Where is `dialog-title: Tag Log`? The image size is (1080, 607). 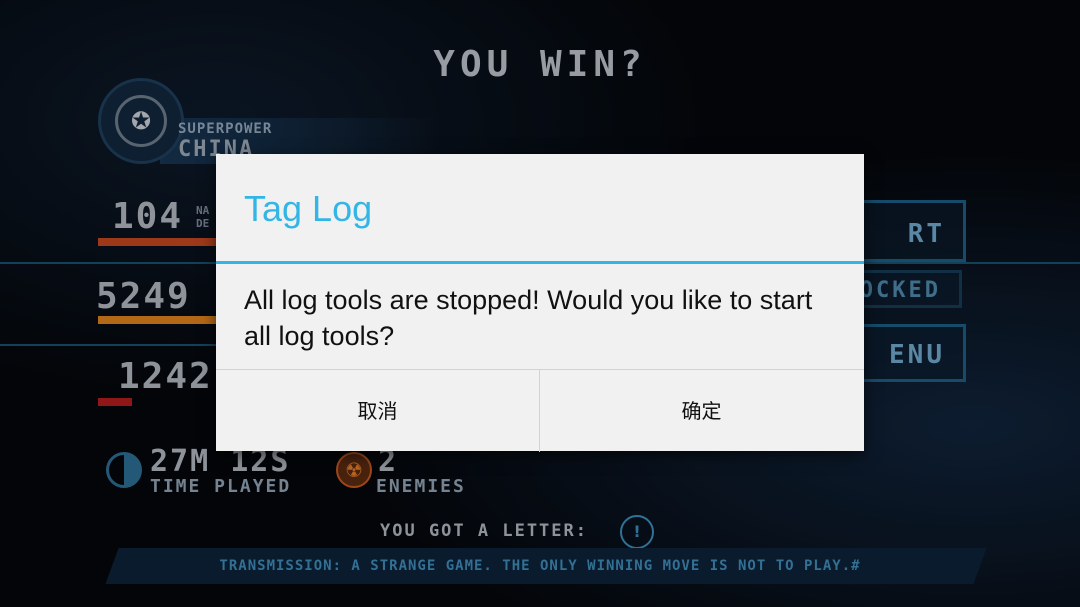 dialog-title: Tag Log is located at coordinates (308, 208).